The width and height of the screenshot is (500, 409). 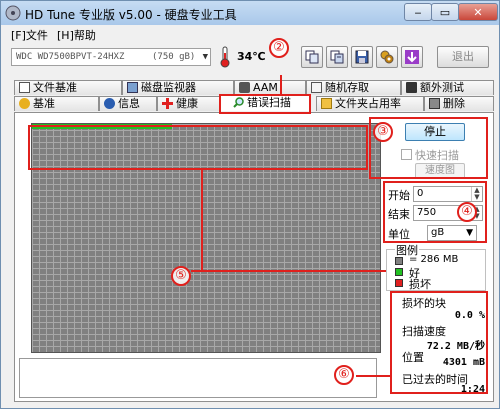 What do you see at coordinates (420, 284) in the screenshot?
I see `legend-bad: 损坏` at bounding box center [420, 284].